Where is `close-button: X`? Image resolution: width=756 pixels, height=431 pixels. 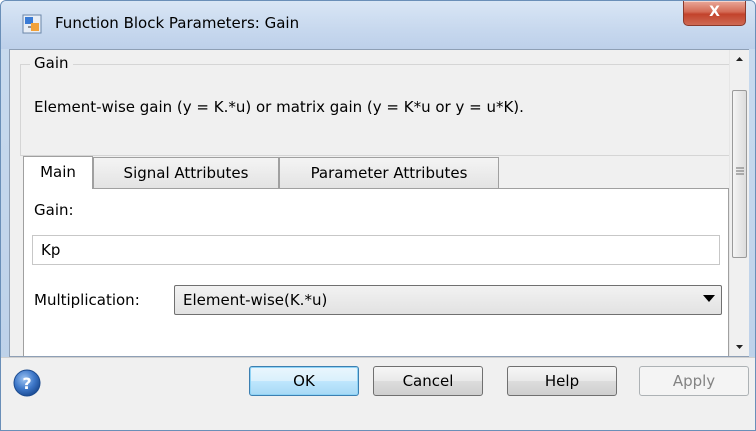 close-button: X is located at coordinates (714, 13).